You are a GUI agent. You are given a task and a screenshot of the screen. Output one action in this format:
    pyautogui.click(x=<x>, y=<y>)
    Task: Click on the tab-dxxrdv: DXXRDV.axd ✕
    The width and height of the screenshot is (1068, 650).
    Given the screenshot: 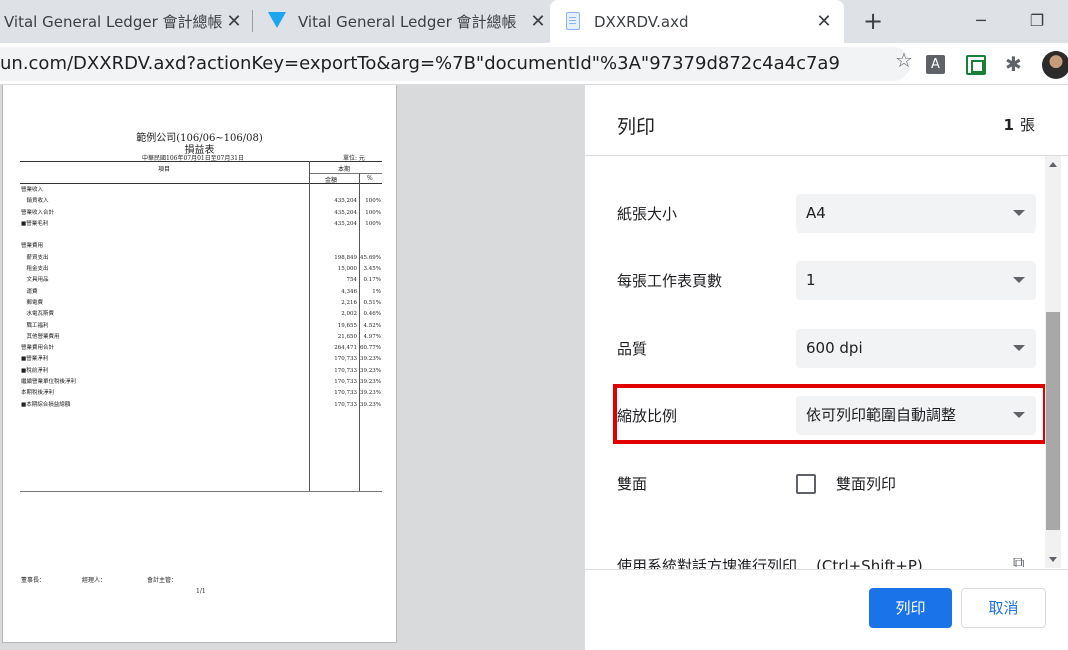 What is the action you would take?
    pyautogui.click(x=697, y=21)
    